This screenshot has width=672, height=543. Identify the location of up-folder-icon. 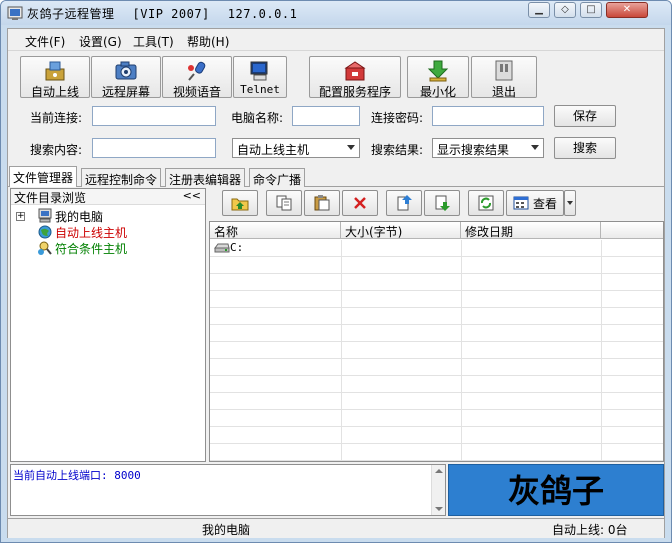
(240, 204).